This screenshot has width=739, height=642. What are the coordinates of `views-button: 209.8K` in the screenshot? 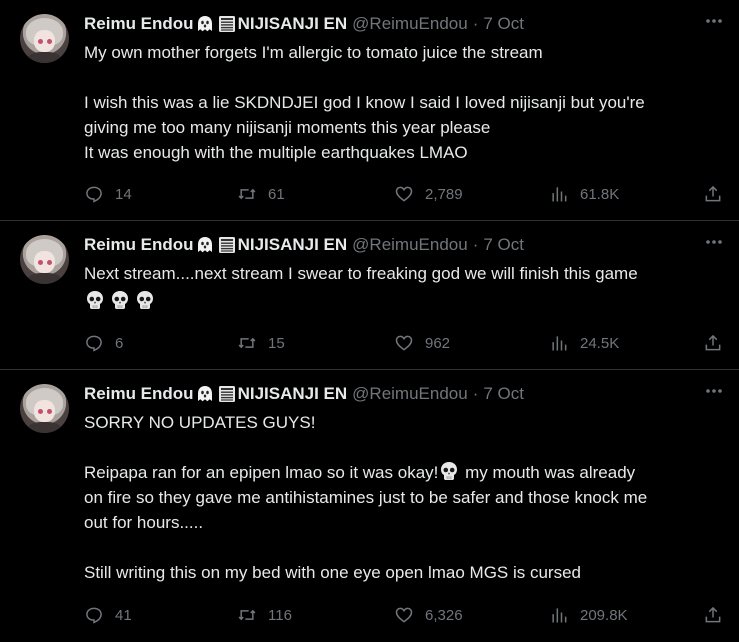 It's located at (588, 615).